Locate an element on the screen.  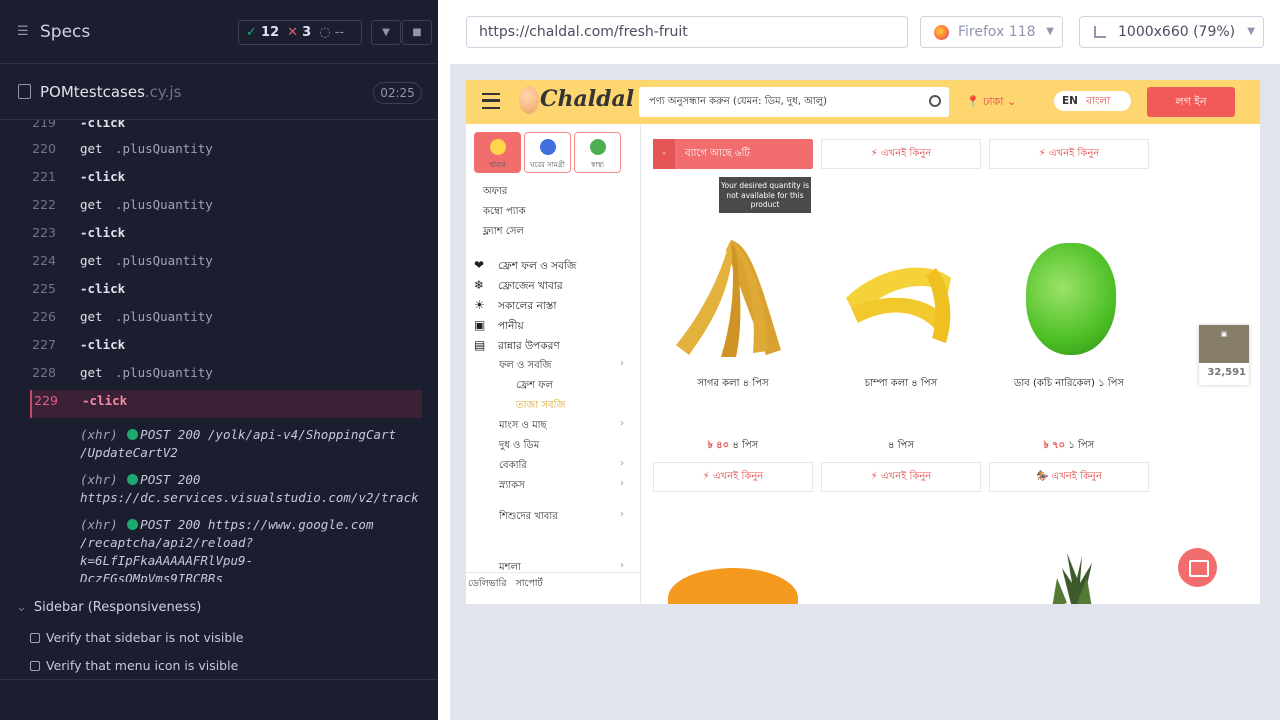
cart-icon: ▤ is located at coordinates (480, 345).